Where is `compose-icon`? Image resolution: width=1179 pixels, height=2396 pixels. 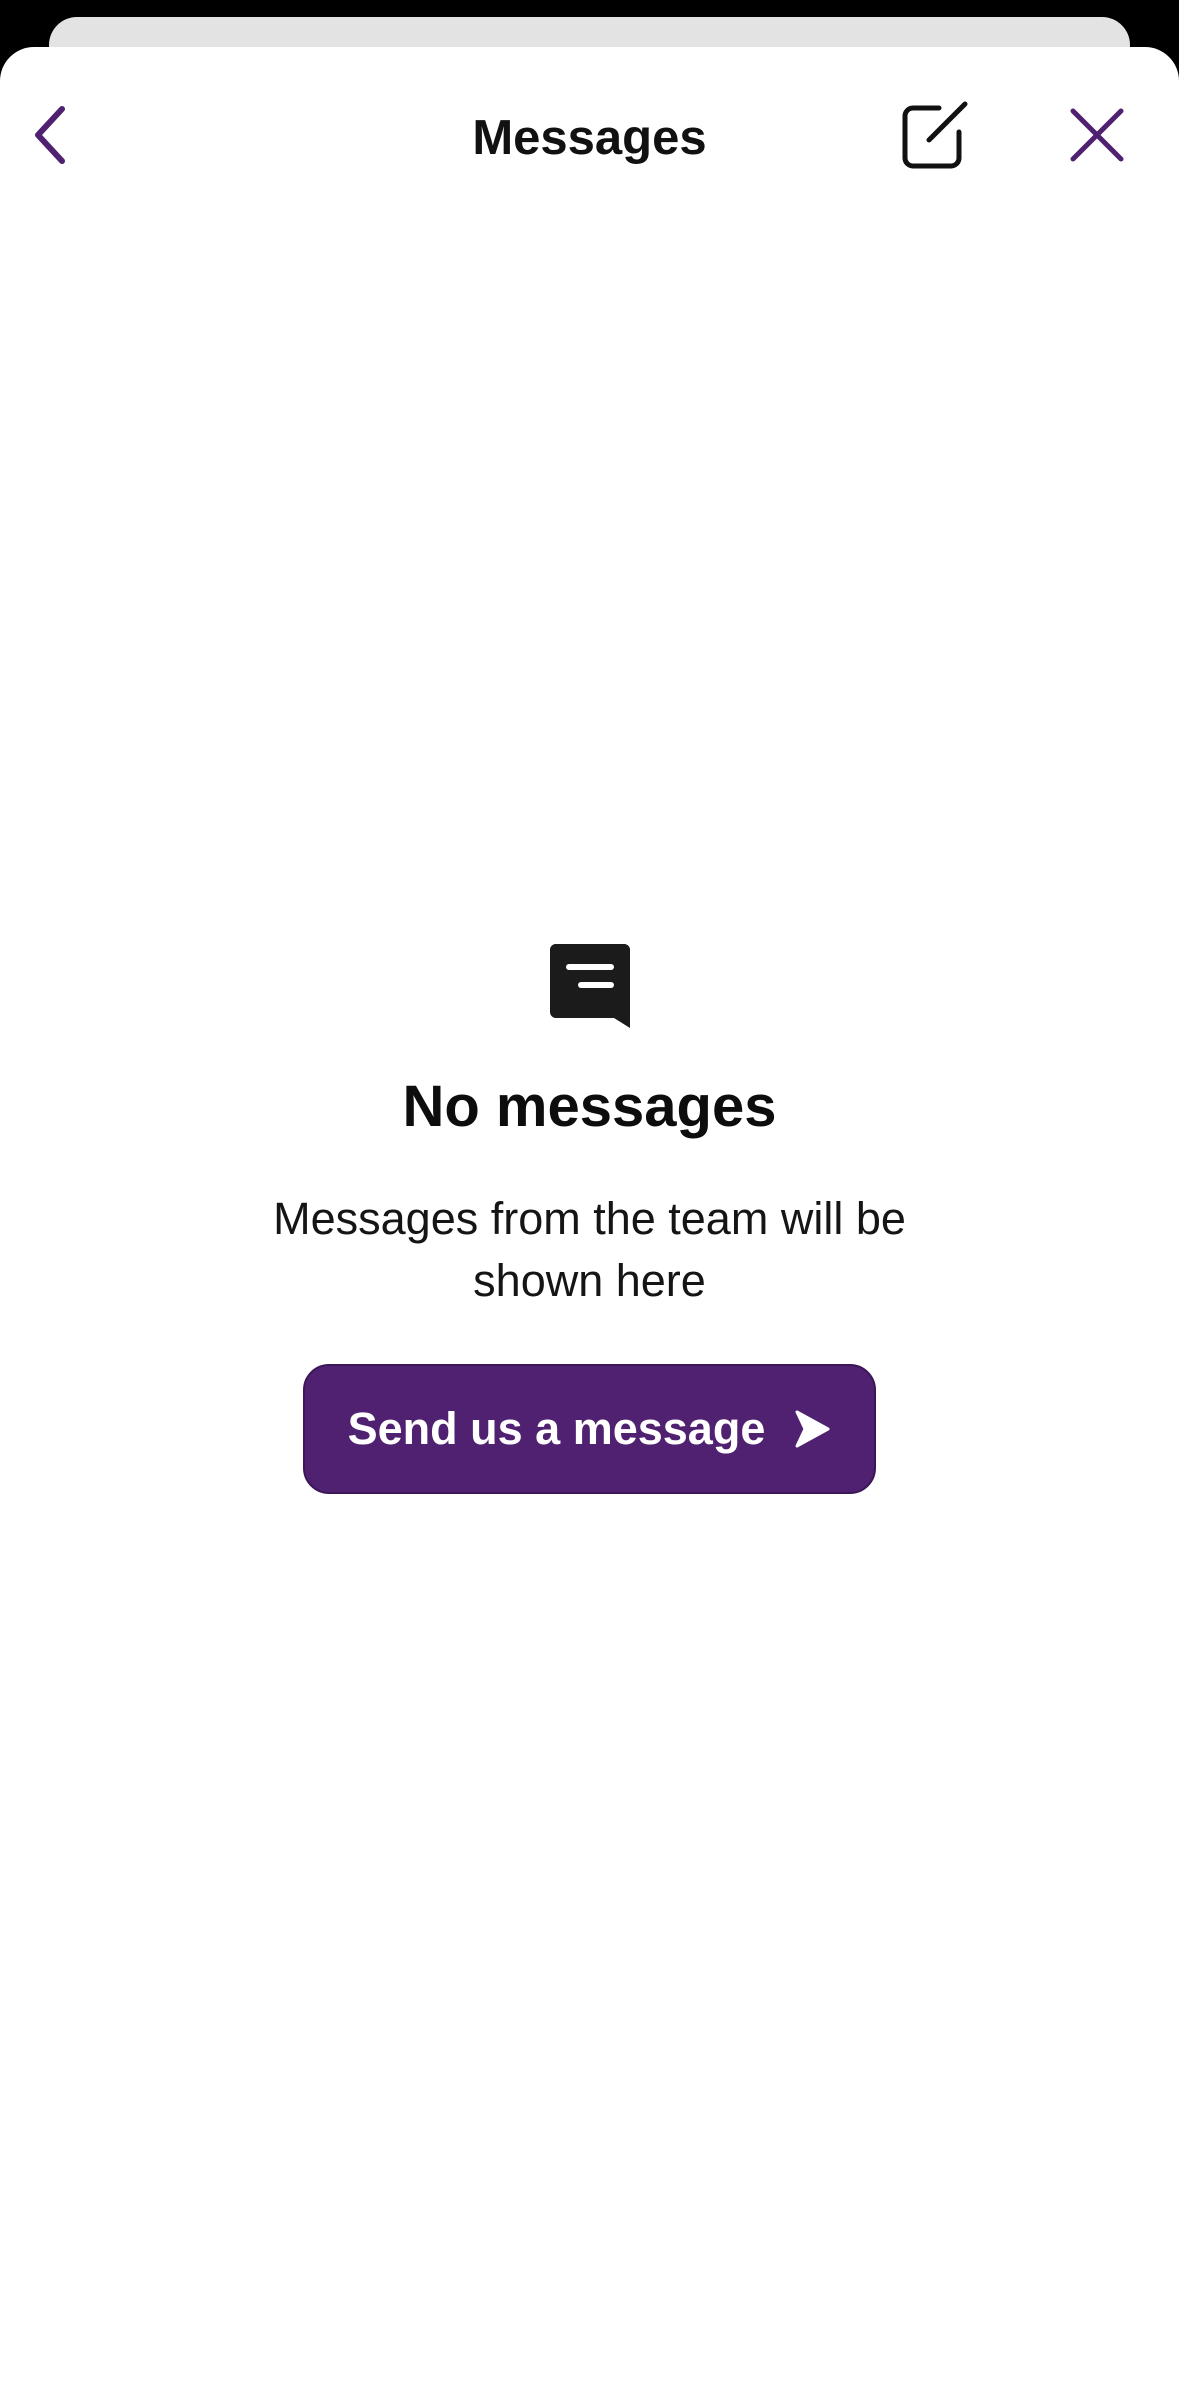 compose-icon is located at coordinates (935, 135).